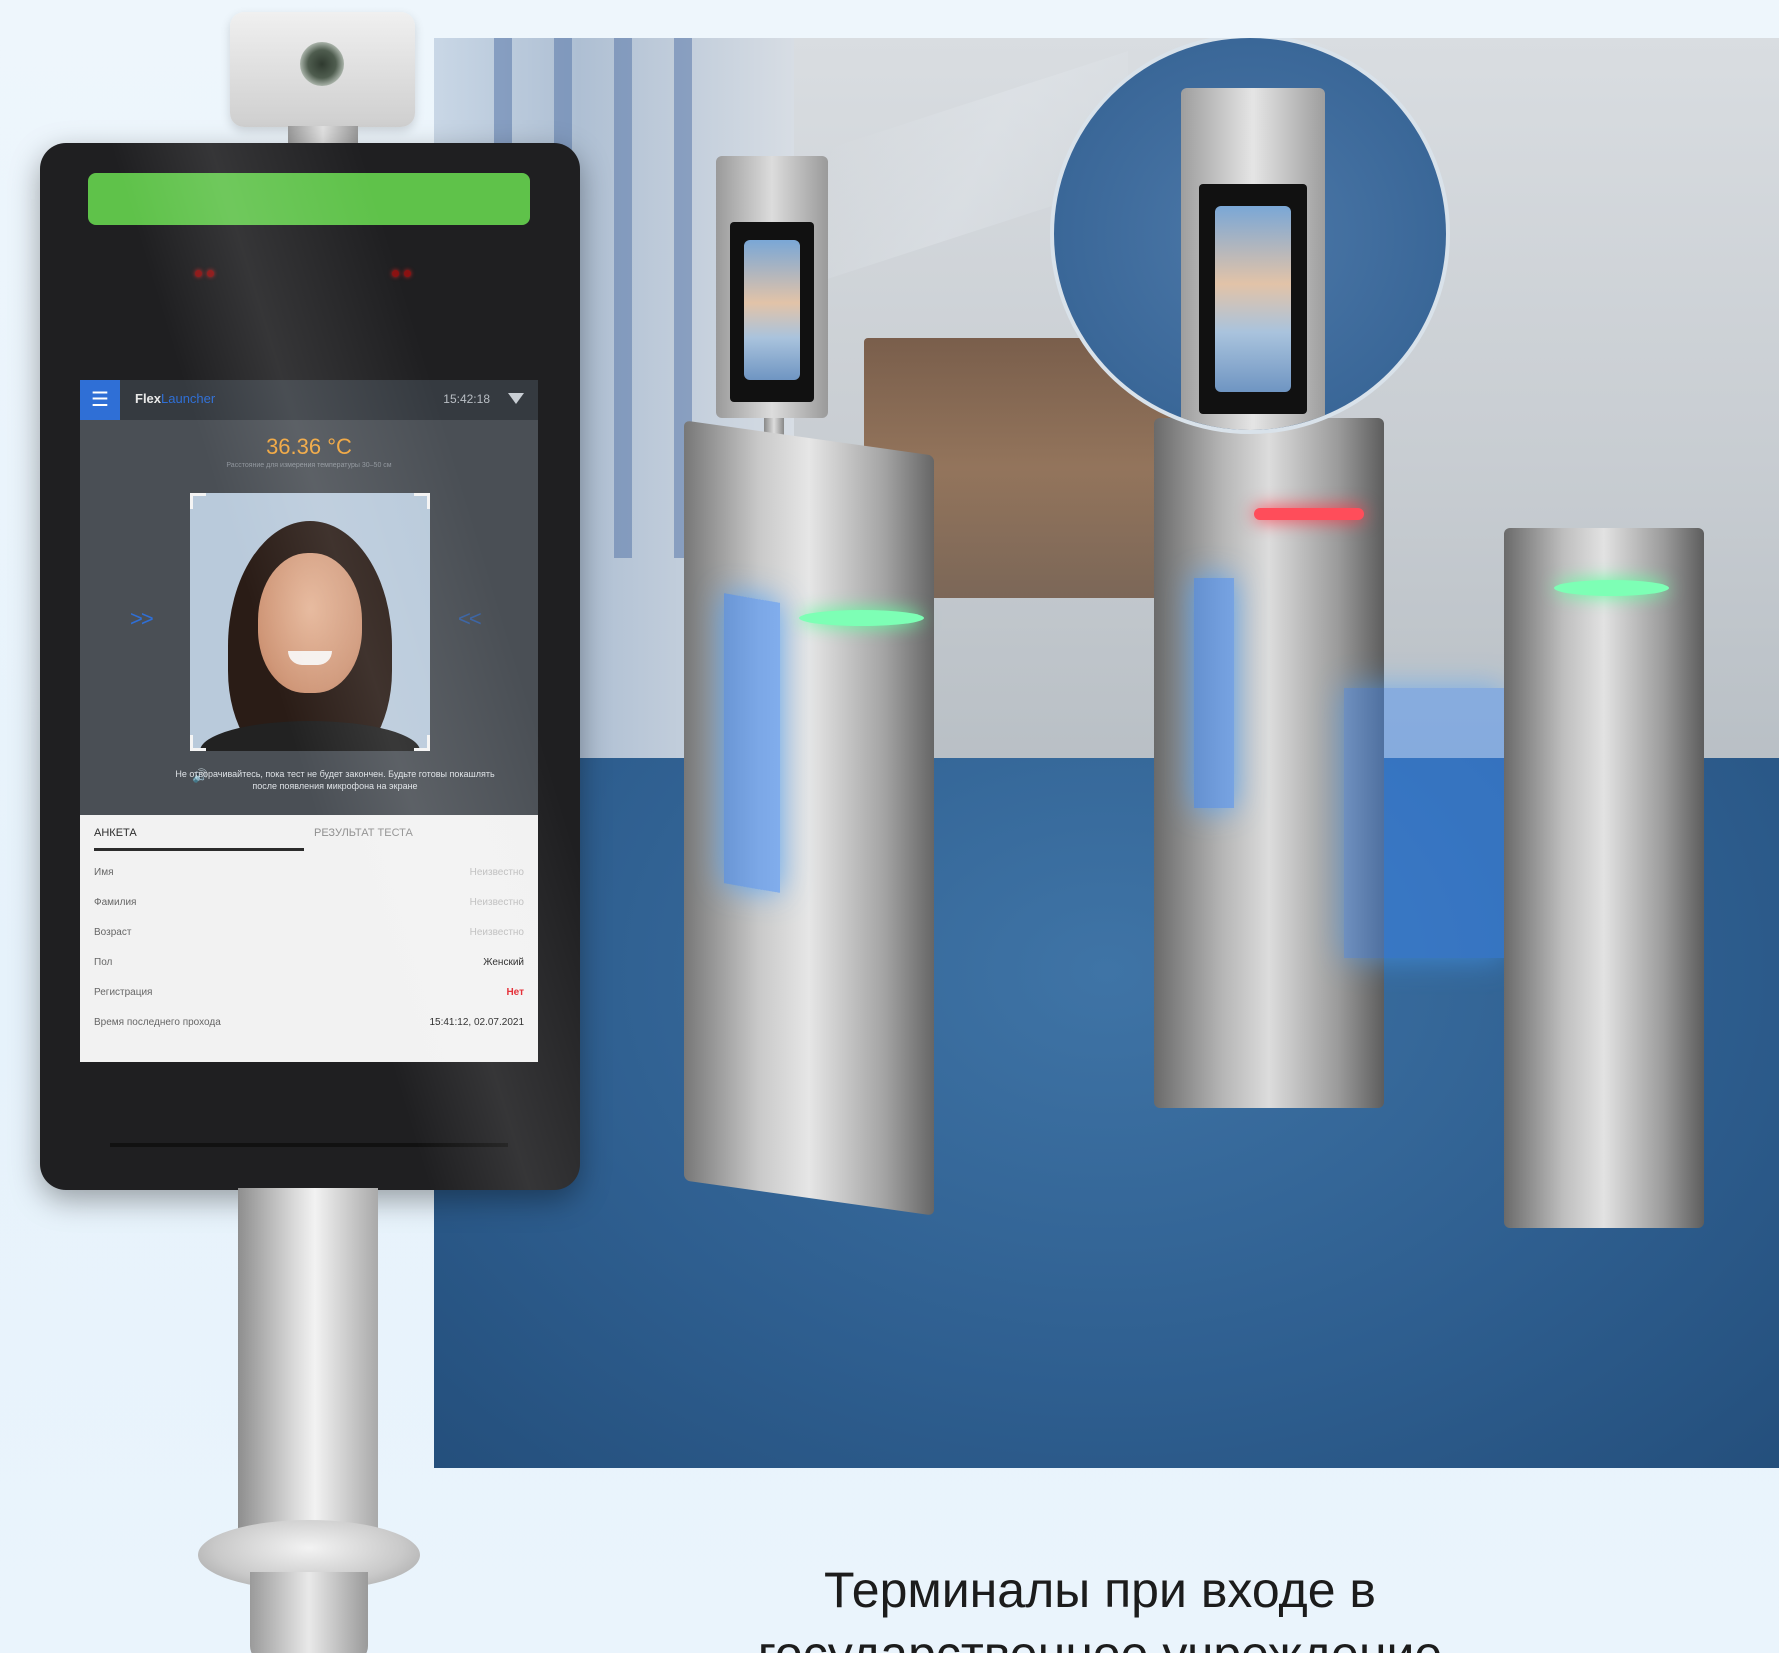 The width and height of the screenshot is (1779, 1653). I want to click on field-label: Регистрация, so click(123, 992).